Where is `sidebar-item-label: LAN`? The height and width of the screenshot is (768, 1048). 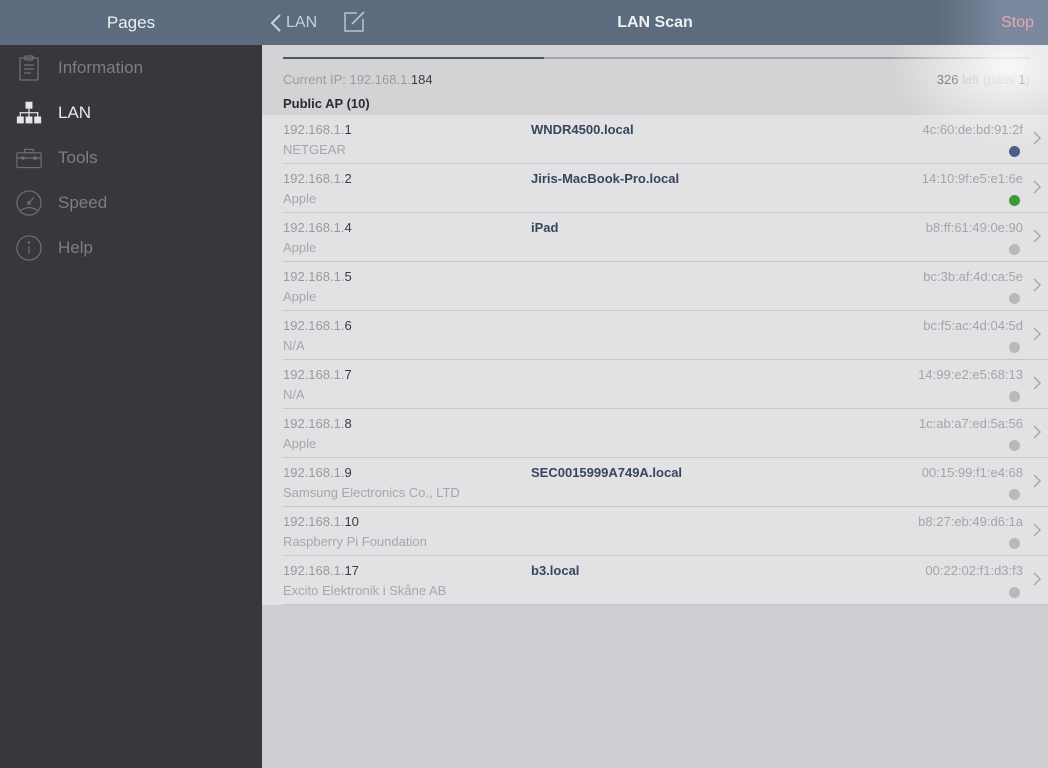 sidebar-item-label: LAN is located at coordinates (75, 112).